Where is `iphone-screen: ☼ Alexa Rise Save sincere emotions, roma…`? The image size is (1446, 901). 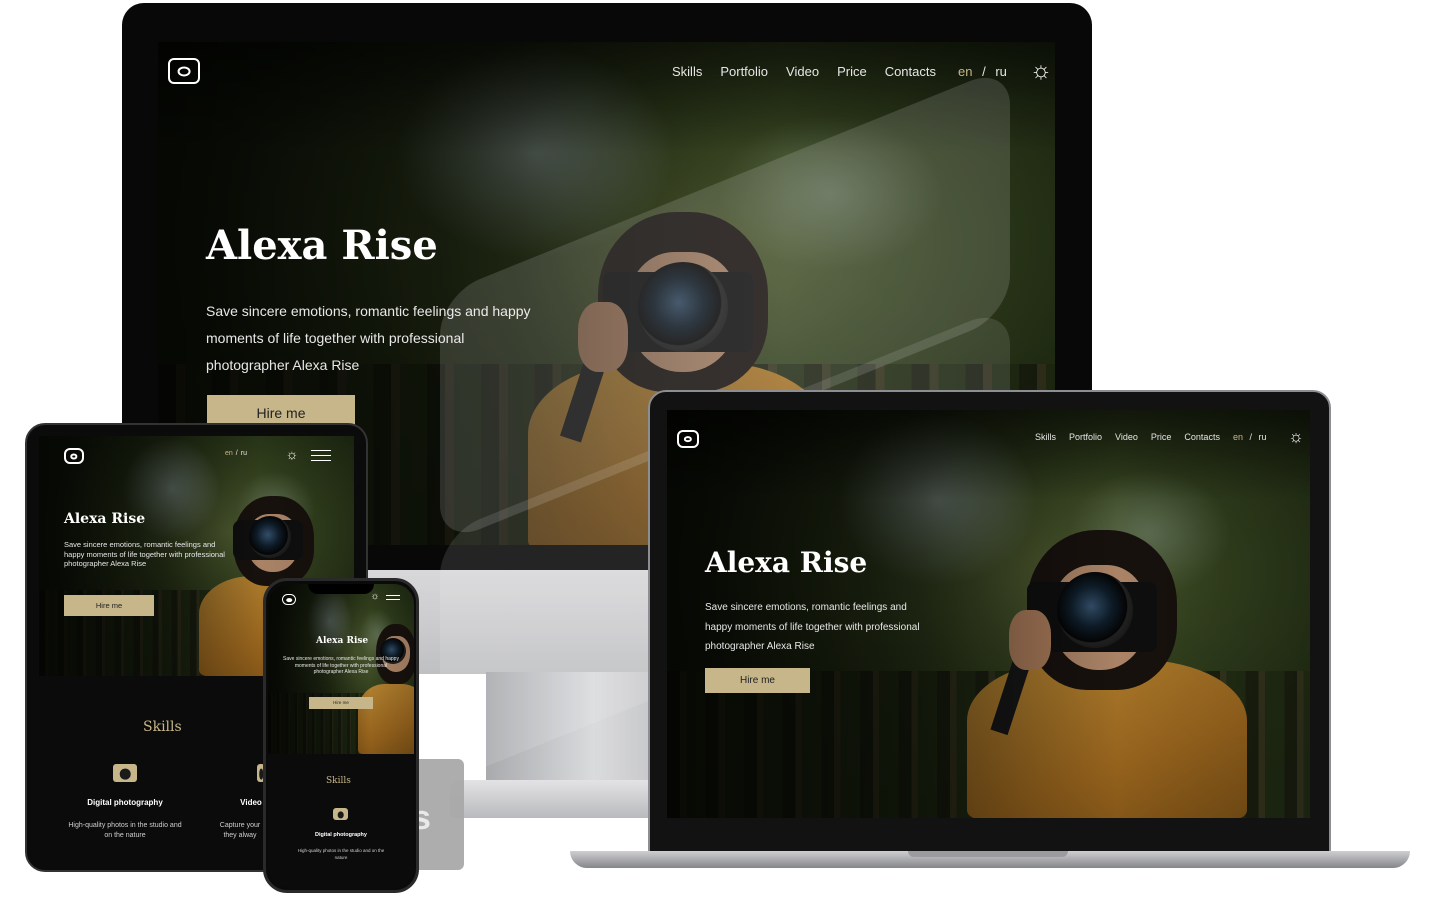 iphone-screen: ☼ Alexa Rise Save sincere emotions, roma… is located at coordinates (341, 736).